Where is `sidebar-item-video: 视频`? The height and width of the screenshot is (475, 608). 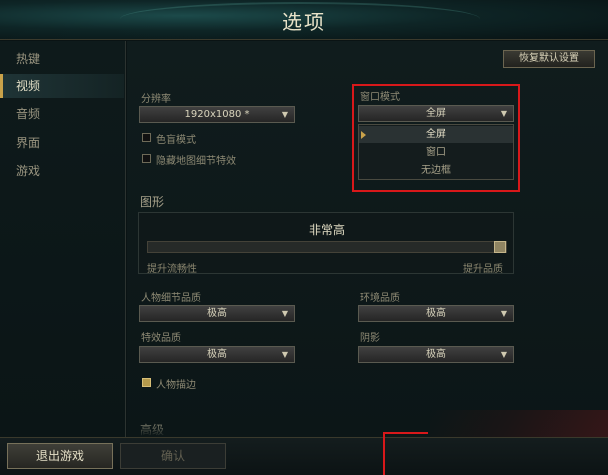
sidebar-item-video: 视频 is located at coordinates (62, 86).